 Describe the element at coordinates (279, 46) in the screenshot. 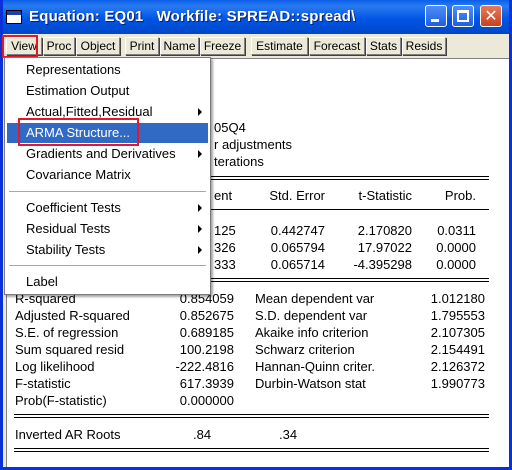

I see `estimate-button: Estimate` at that location.